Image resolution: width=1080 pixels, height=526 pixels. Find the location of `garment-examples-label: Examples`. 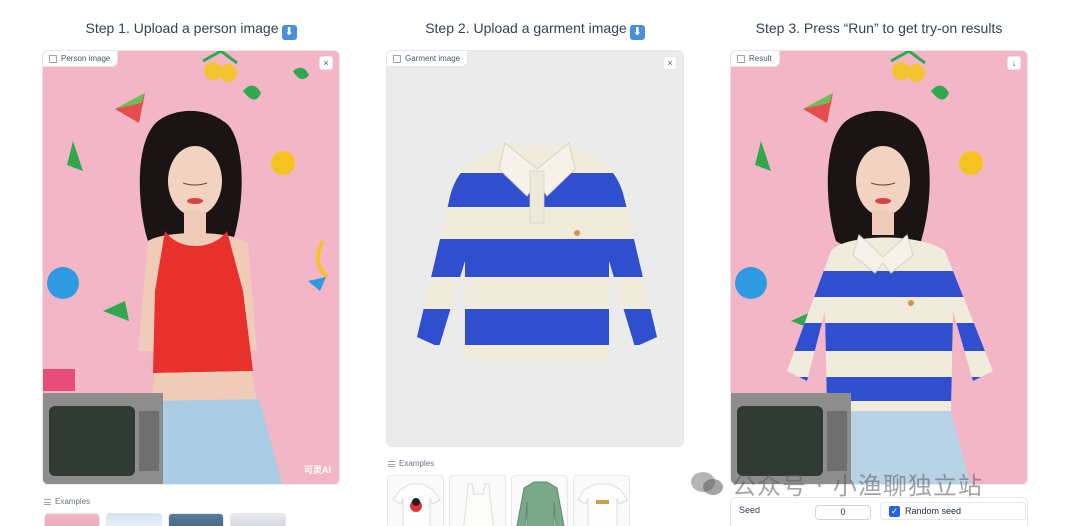

garment-examples-label: Examples is located at coordinates (411, 463).